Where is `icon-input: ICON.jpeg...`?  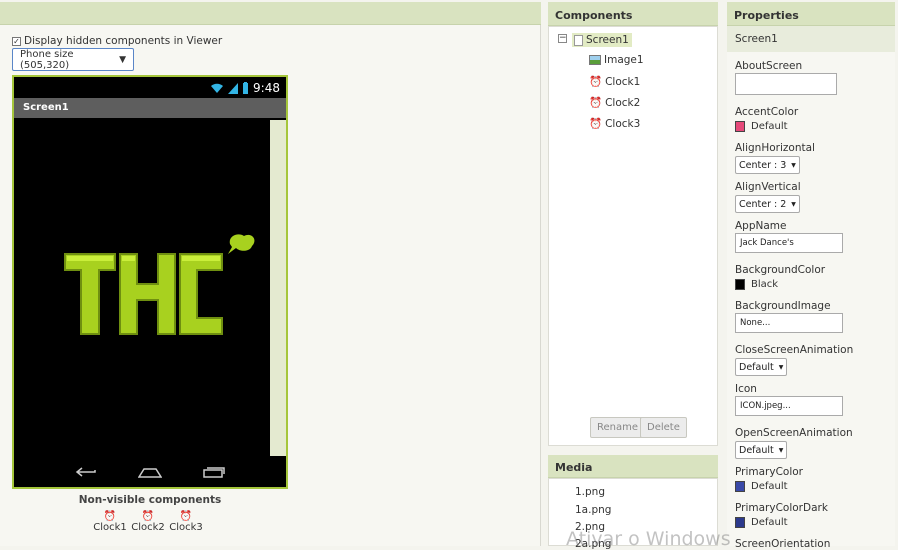 icon-input: ICON.jpeg... is located at coordinates (789, 406).